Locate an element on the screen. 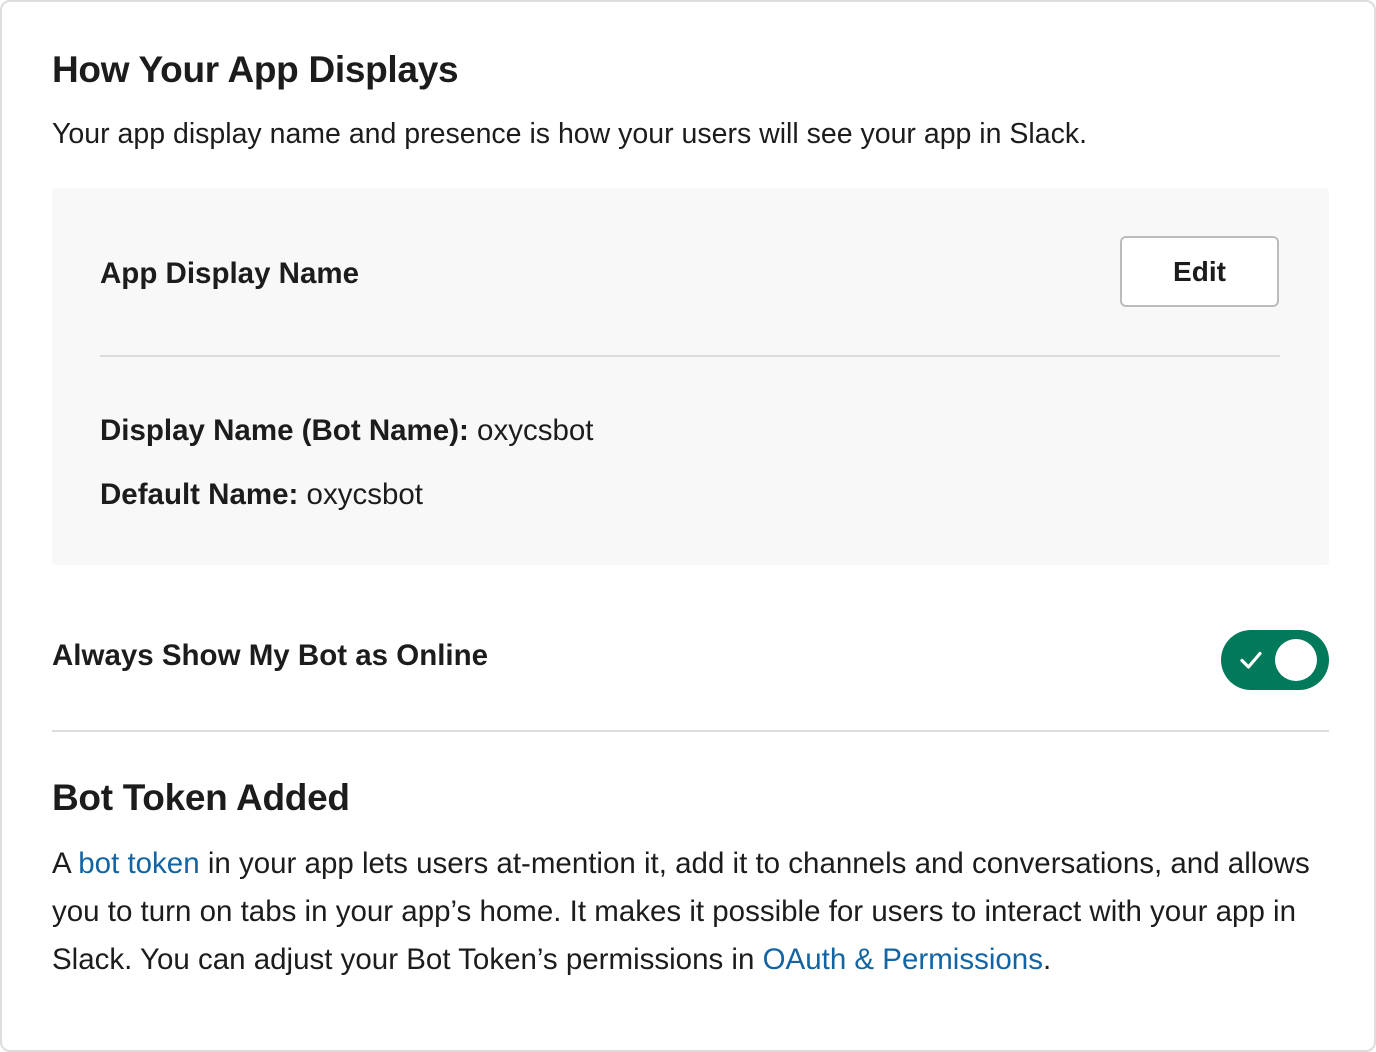 The image size is (1376, 1052). default-name-label: Default Name: is located at coordinates (199, 494).